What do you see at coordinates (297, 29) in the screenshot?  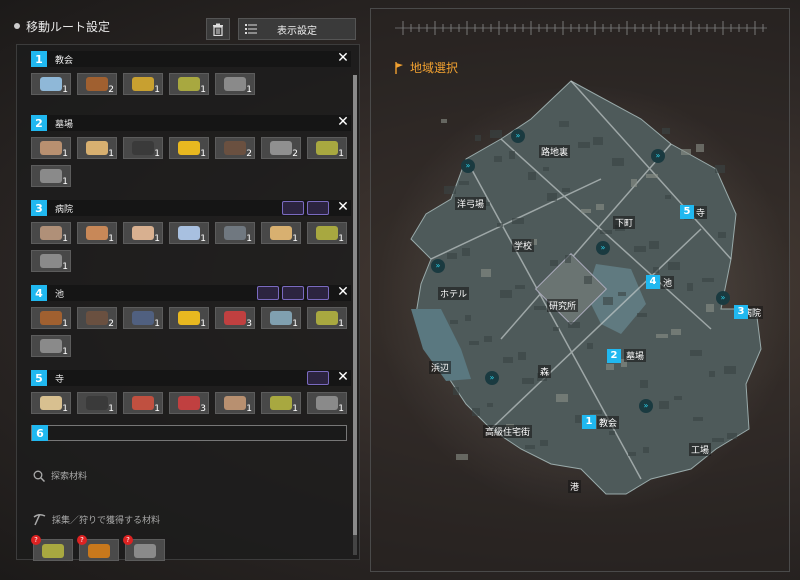 I see `display-settings-button: 表示設定` at bounding box center [297, 29].